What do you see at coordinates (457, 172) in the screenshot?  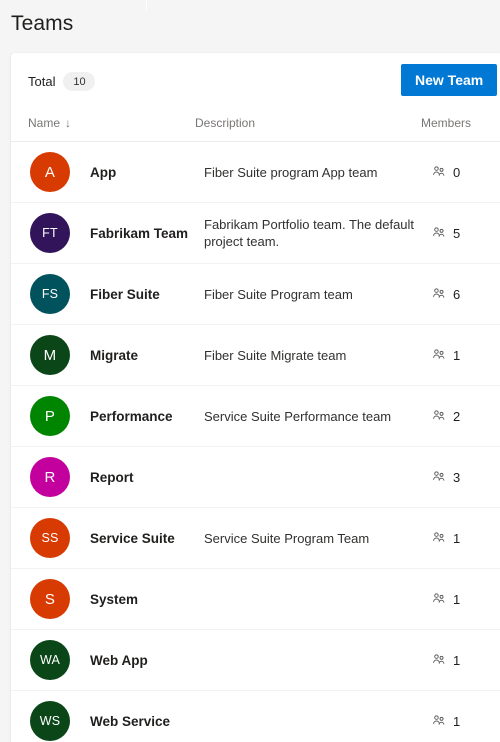 I see `member-count: 0` at bounding box center [457, 172].